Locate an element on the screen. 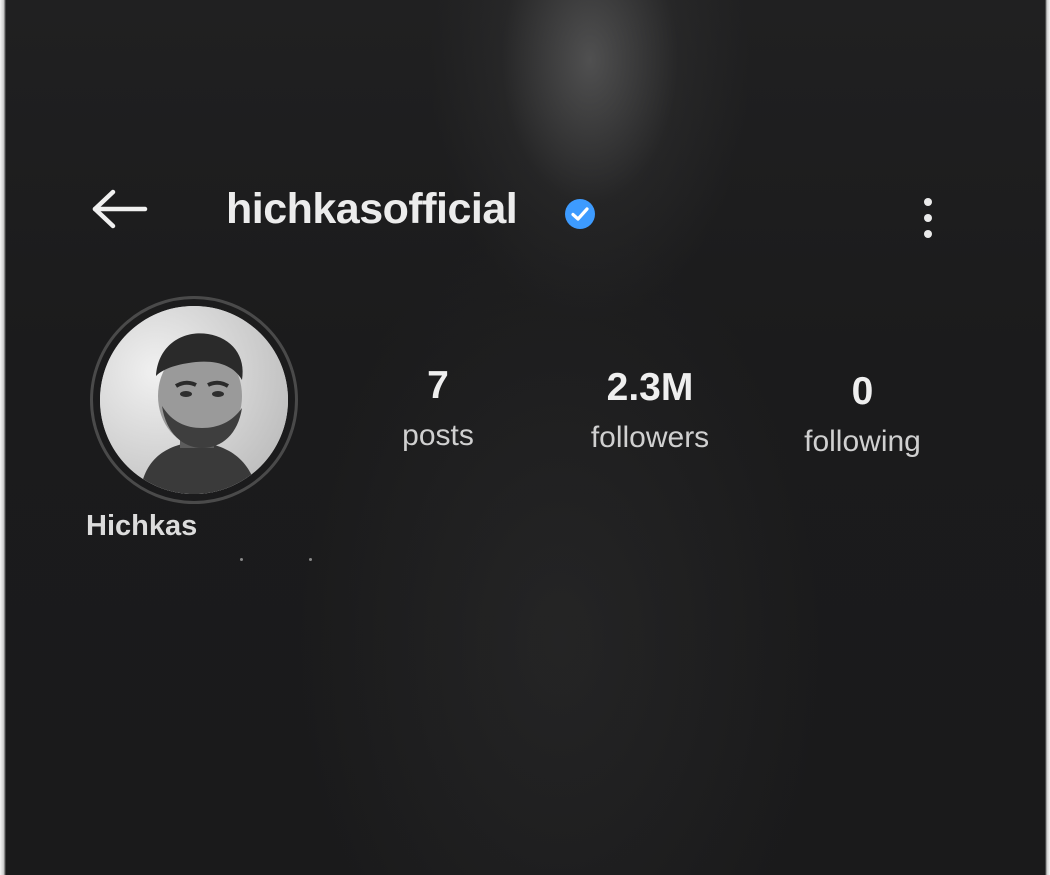  avatar is located at coordinates (194, 400).